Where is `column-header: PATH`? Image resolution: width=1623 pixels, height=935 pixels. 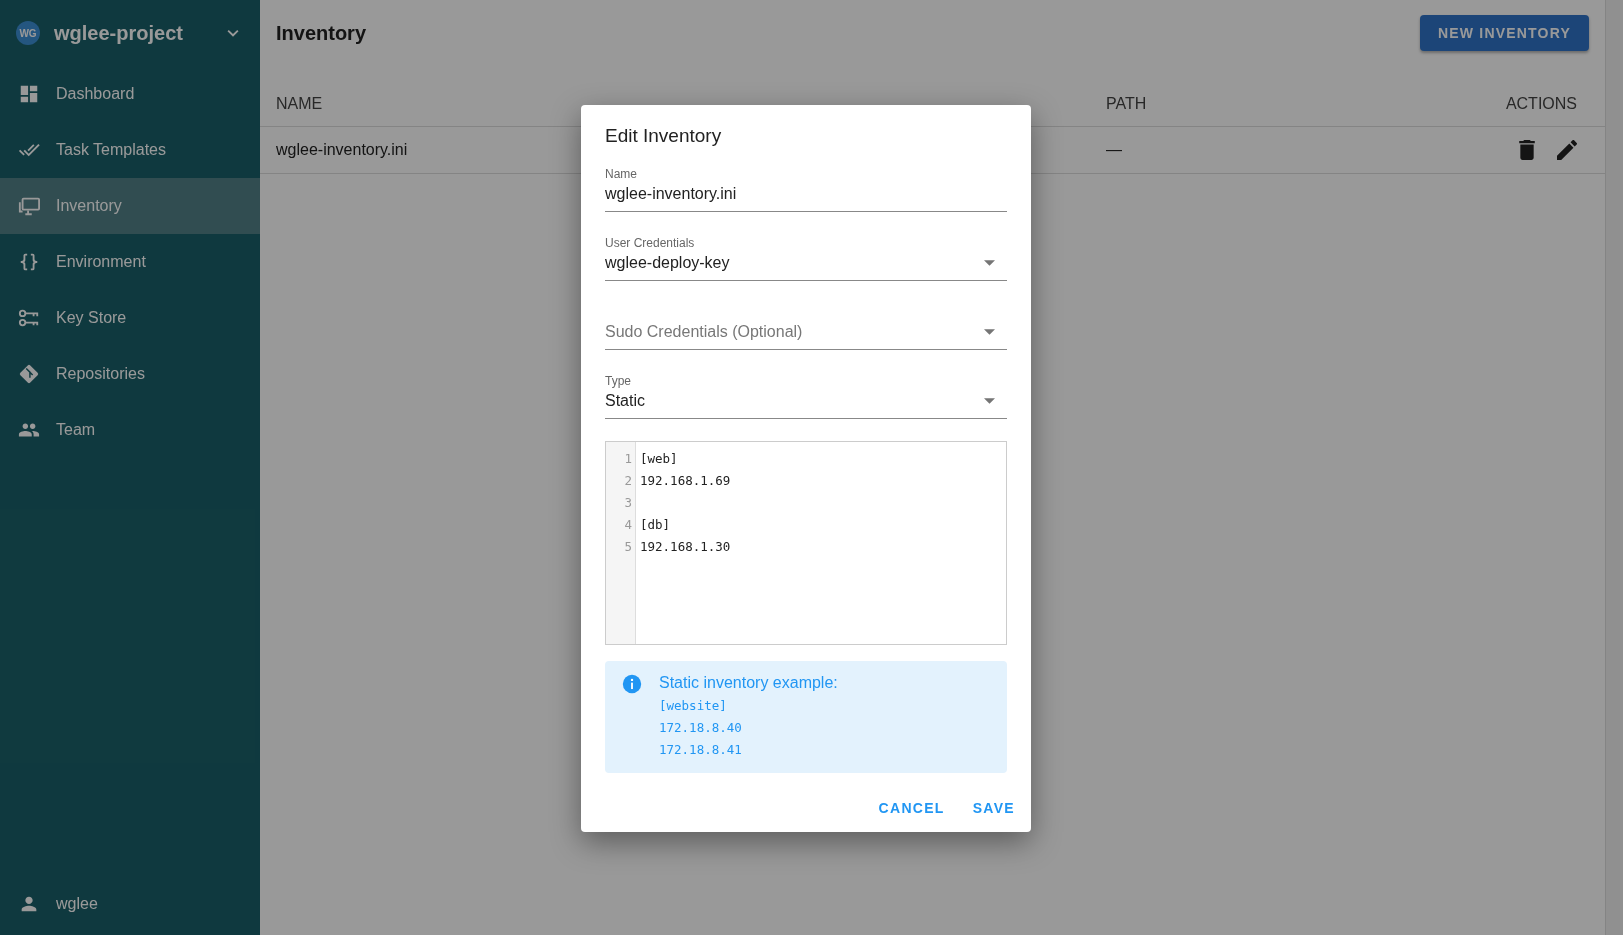 column-header: PATH is located at coordinates (1127, 104).